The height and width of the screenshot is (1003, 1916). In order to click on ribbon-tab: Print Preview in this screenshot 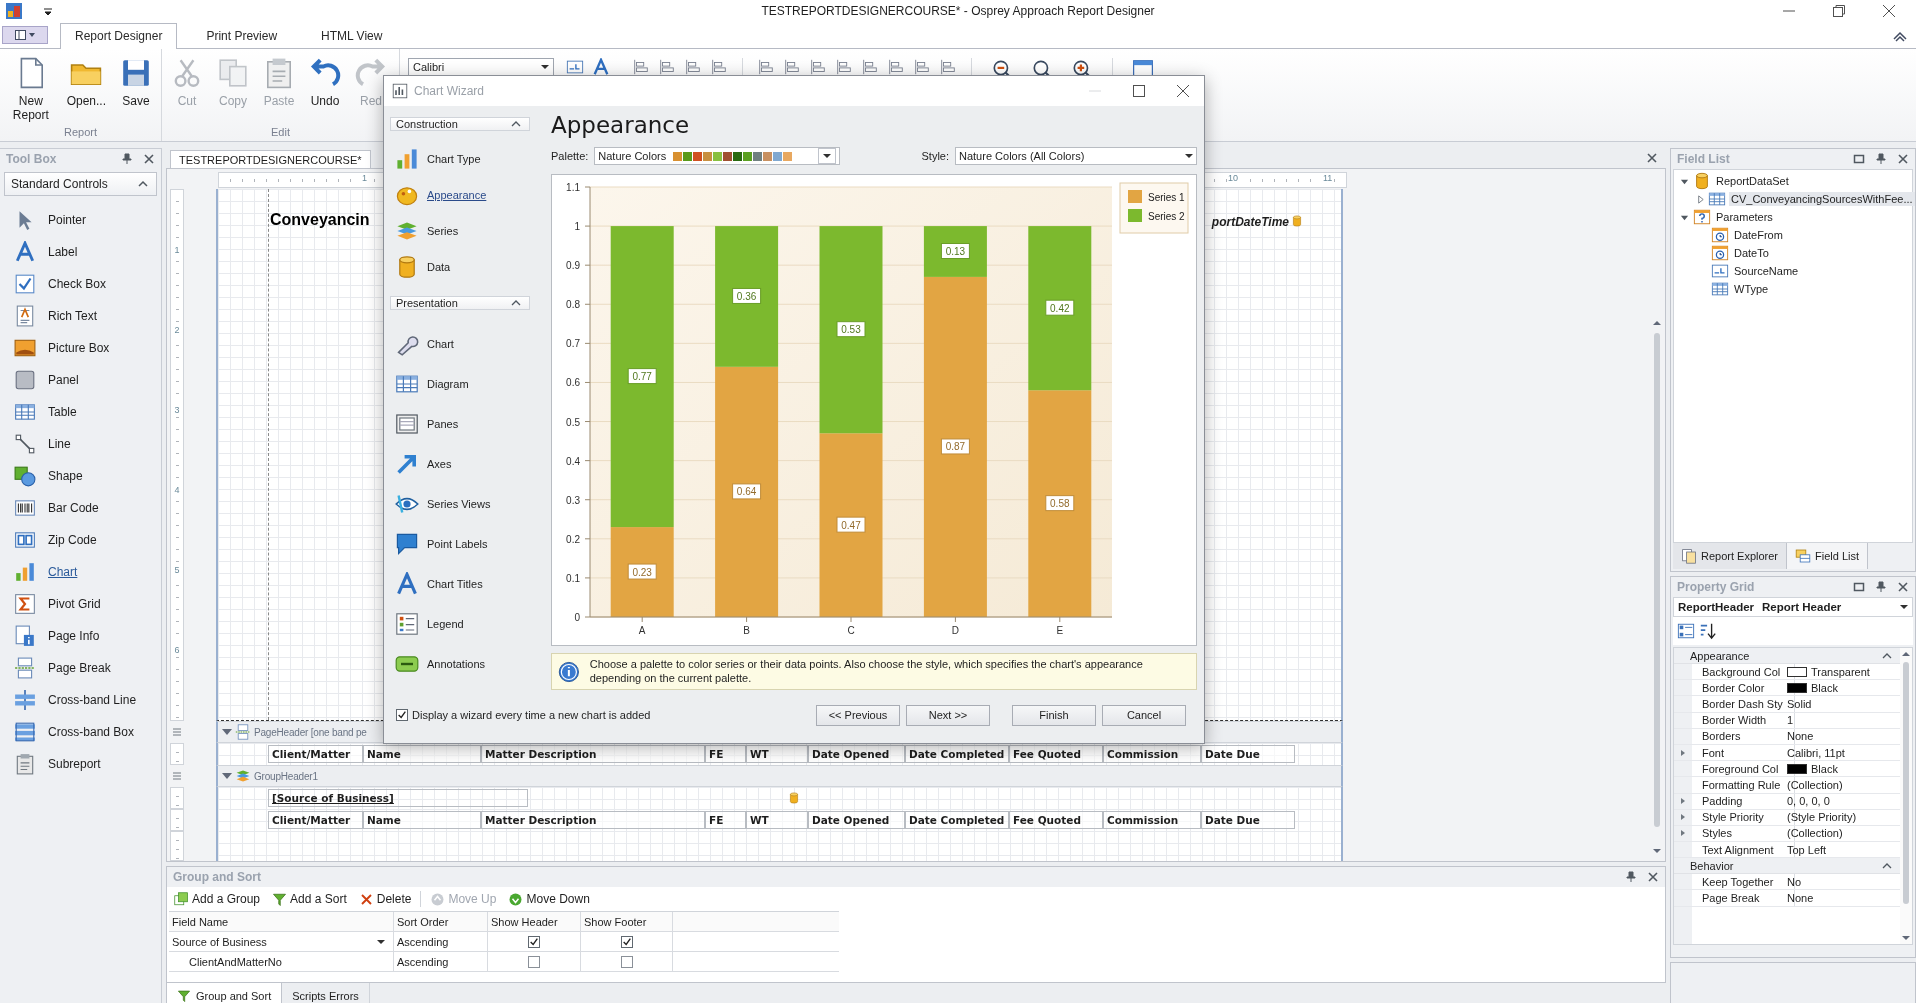, I will do `click(242, 35)`.